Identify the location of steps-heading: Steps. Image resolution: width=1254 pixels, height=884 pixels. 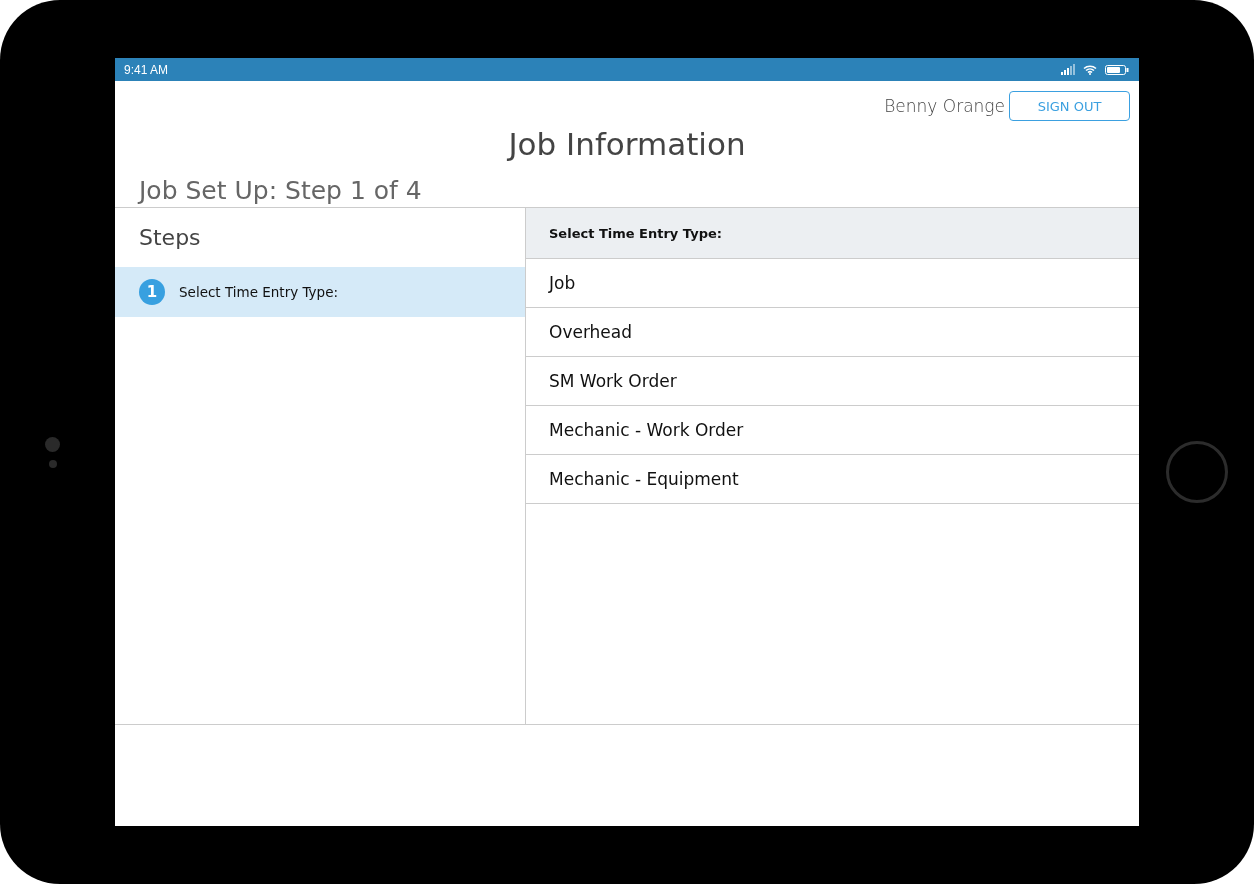
(170, 238).